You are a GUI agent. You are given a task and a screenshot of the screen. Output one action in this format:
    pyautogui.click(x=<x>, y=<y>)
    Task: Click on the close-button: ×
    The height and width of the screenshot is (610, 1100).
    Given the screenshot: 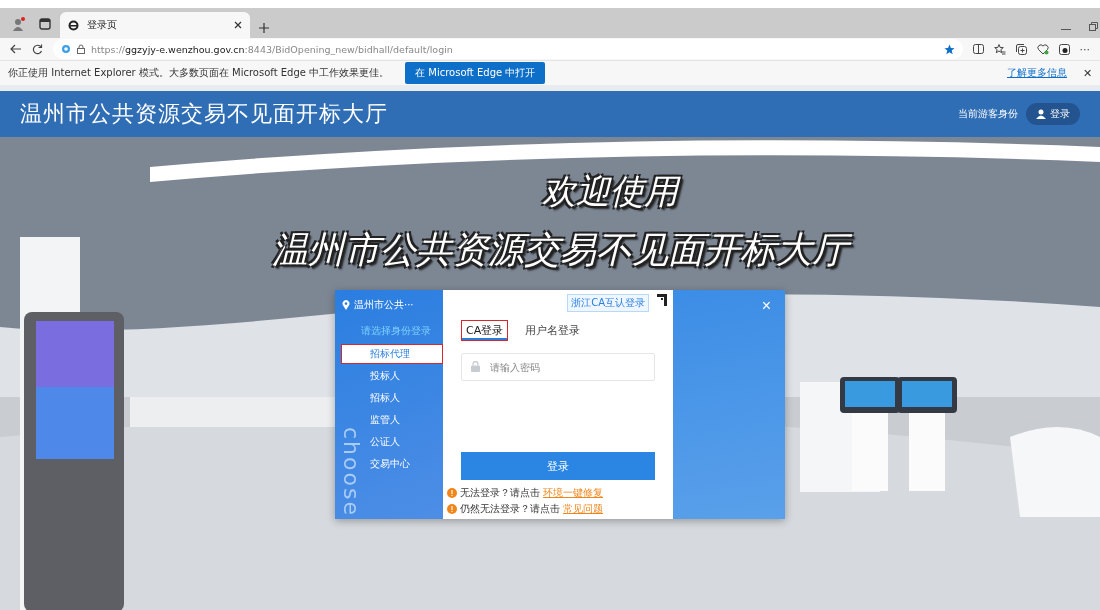 What is the action you would take?
    pyautogui.click(x=766, y=306)
    